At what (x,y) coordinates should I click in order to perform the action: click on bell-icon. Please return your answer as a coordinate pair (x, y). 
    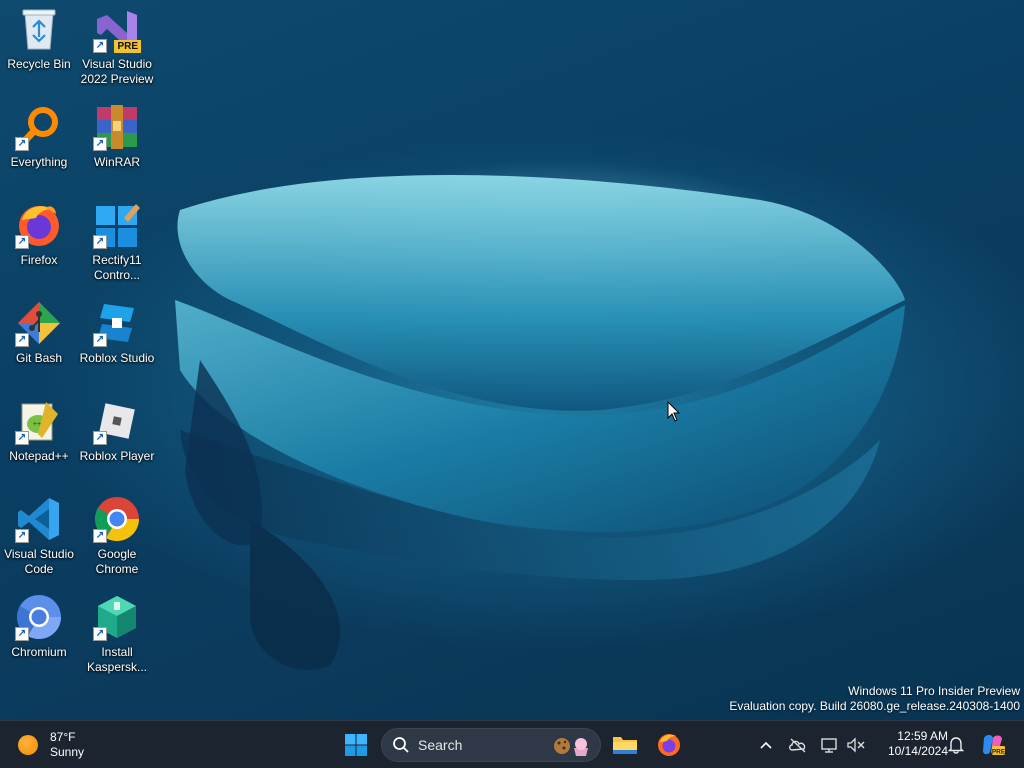
    Looking at the image, I should click on (956, 745).